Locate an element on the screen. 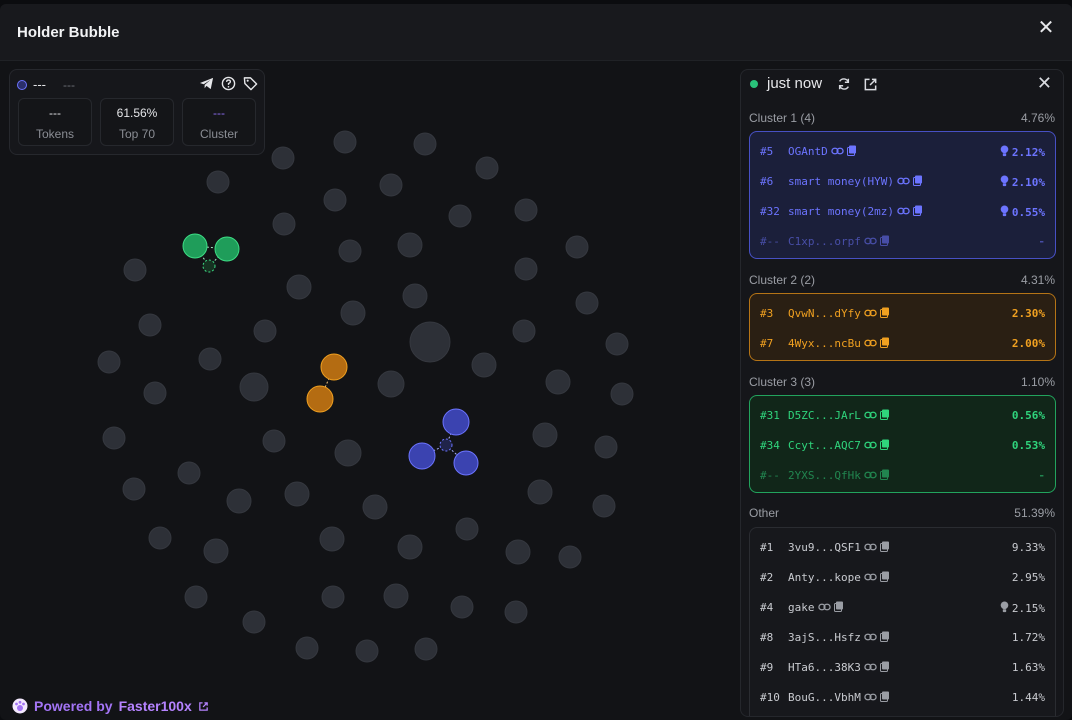  holder-address: smart money(HYW) is located at coordinates (841, 181).